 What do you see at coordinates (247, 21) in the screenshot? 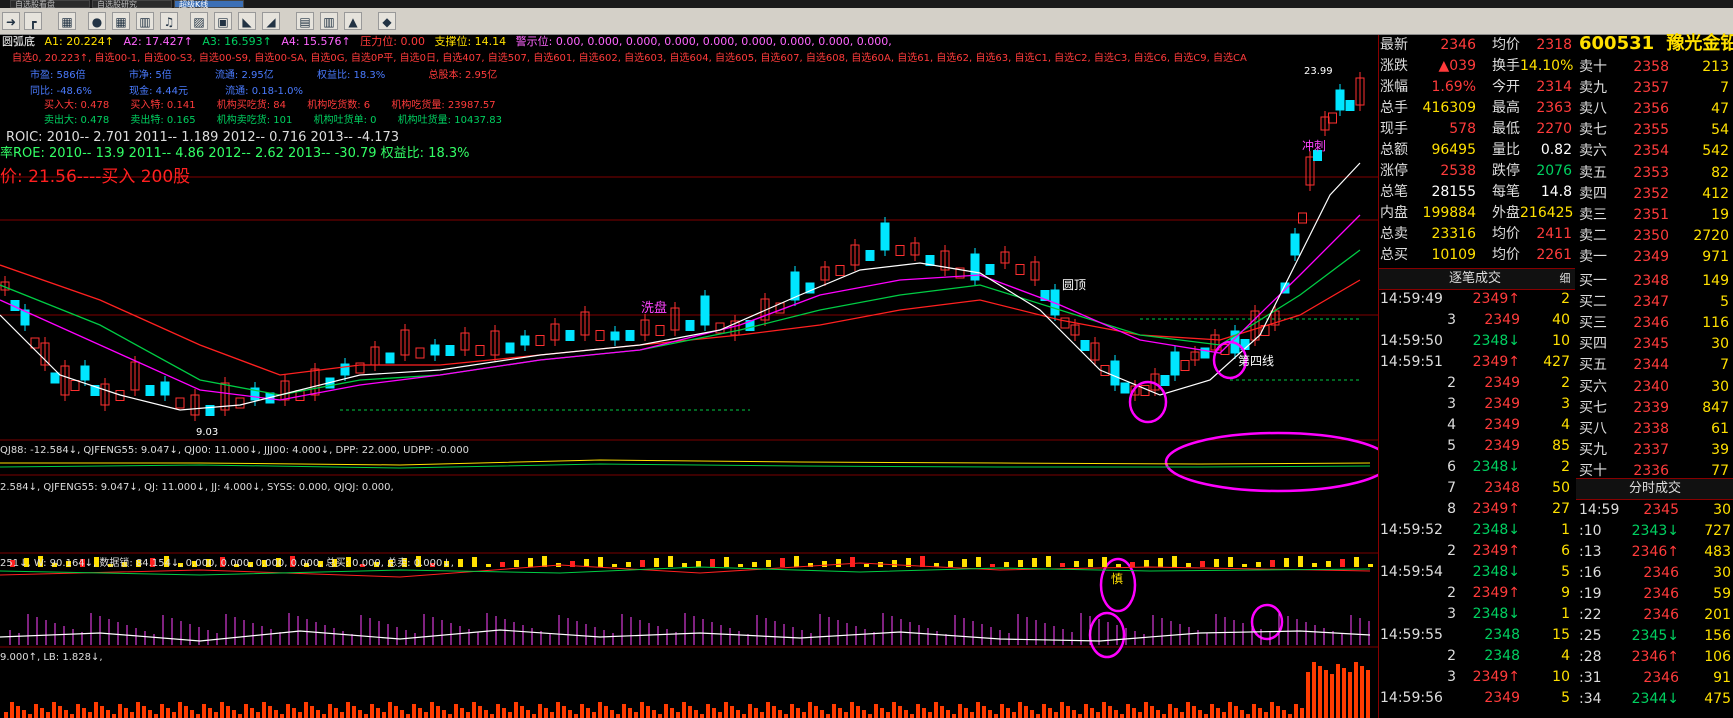
I see `measure-icon: ◣` at bounding box center [247, 21].